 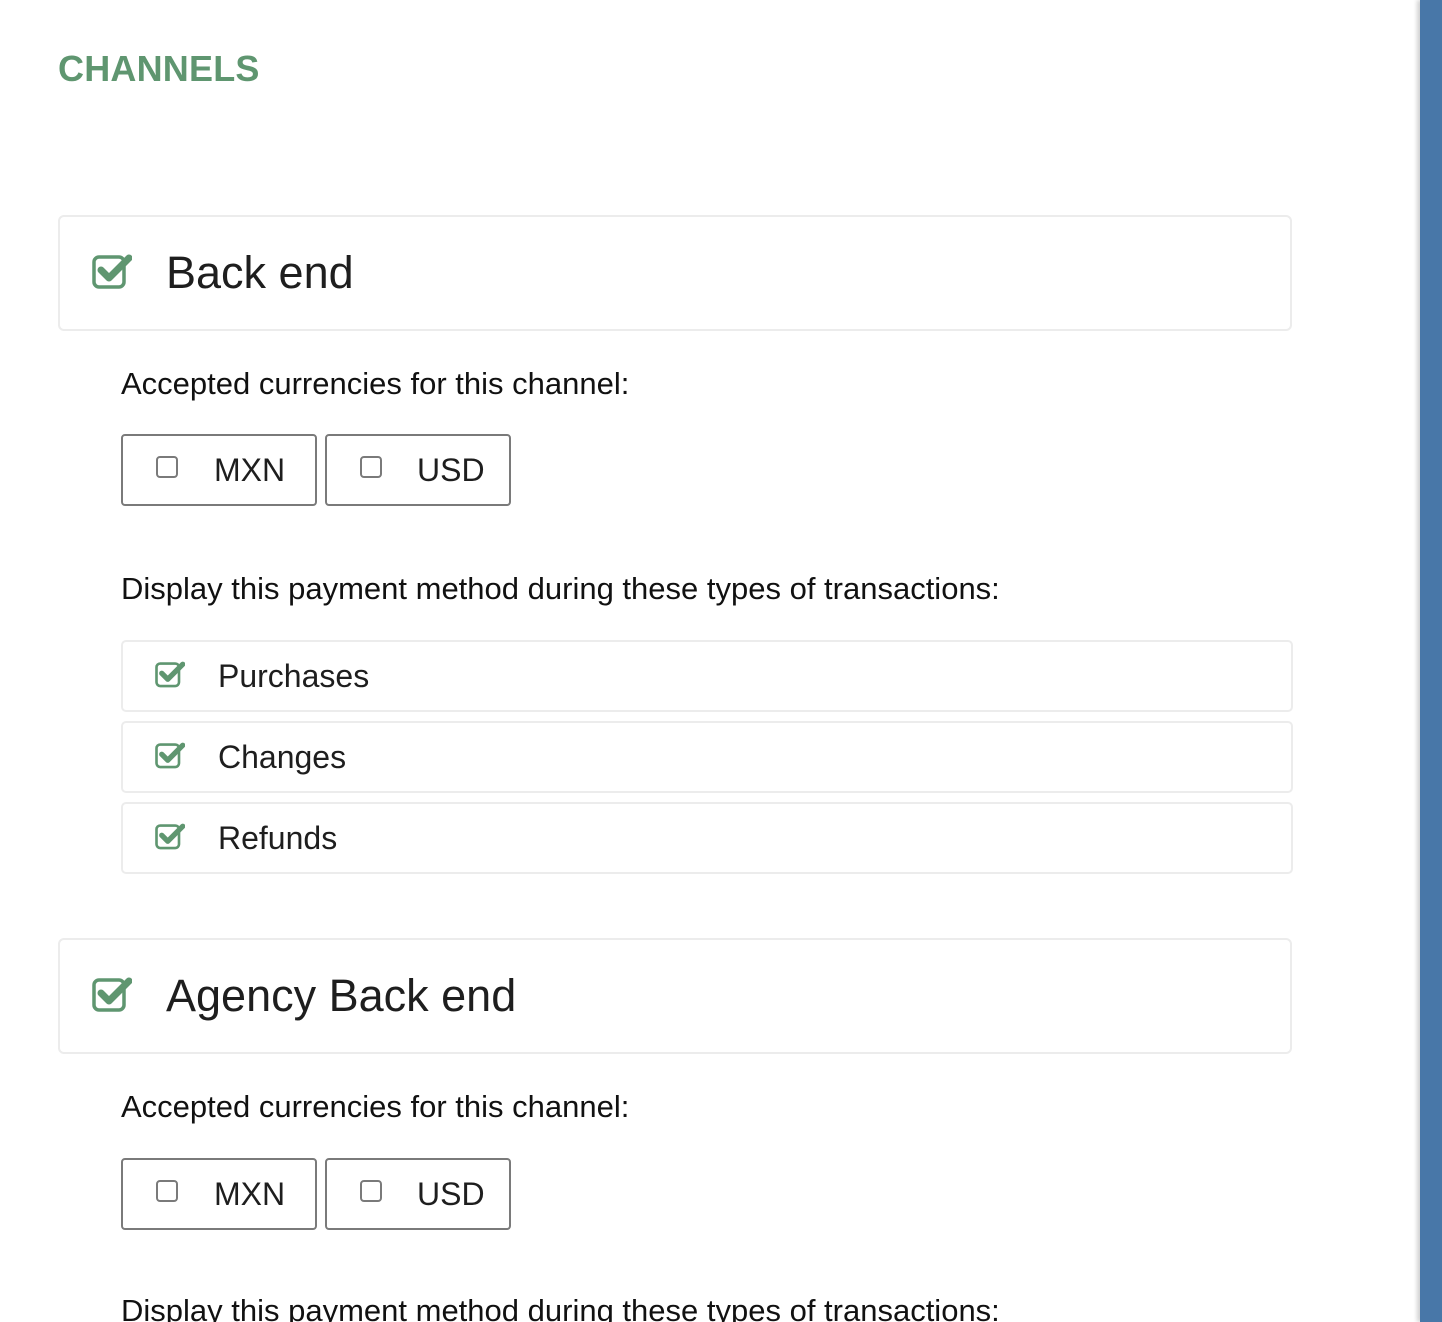 I want to click on channel-toggle-back-end: Back end, so click(x=675, y=273).